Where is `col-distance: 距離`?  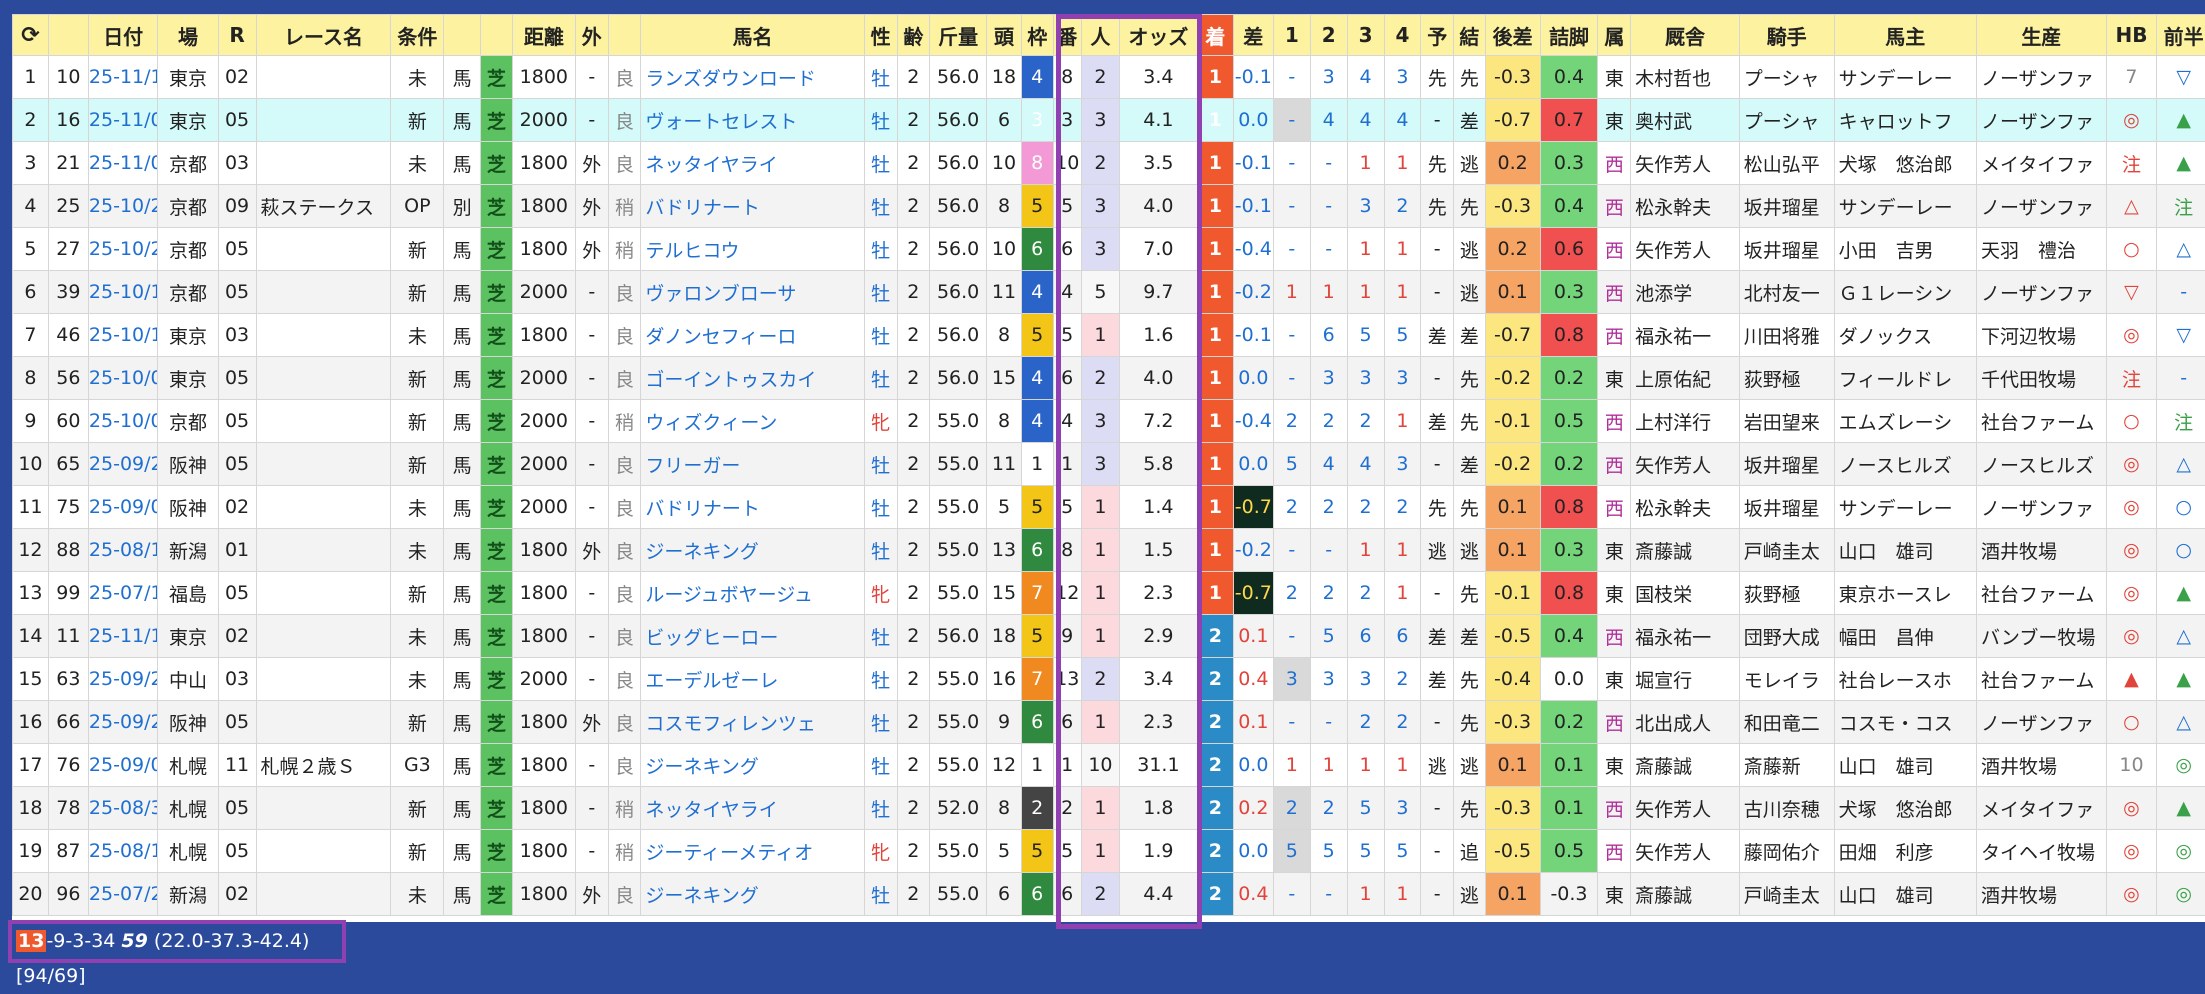
col-distance: 距離 is located at coordinates (543, 35).